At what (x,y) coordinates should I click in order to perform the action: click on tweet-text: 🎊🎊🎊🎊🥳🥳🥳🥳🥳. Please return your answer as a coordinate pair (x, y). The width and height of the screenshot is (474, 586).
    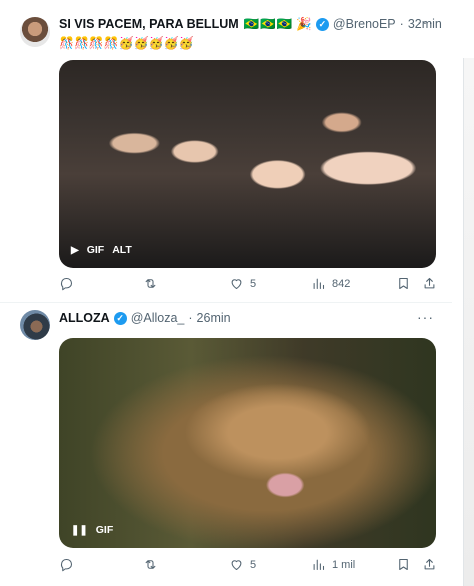
    Looking at the image, I should click on (126, 43).